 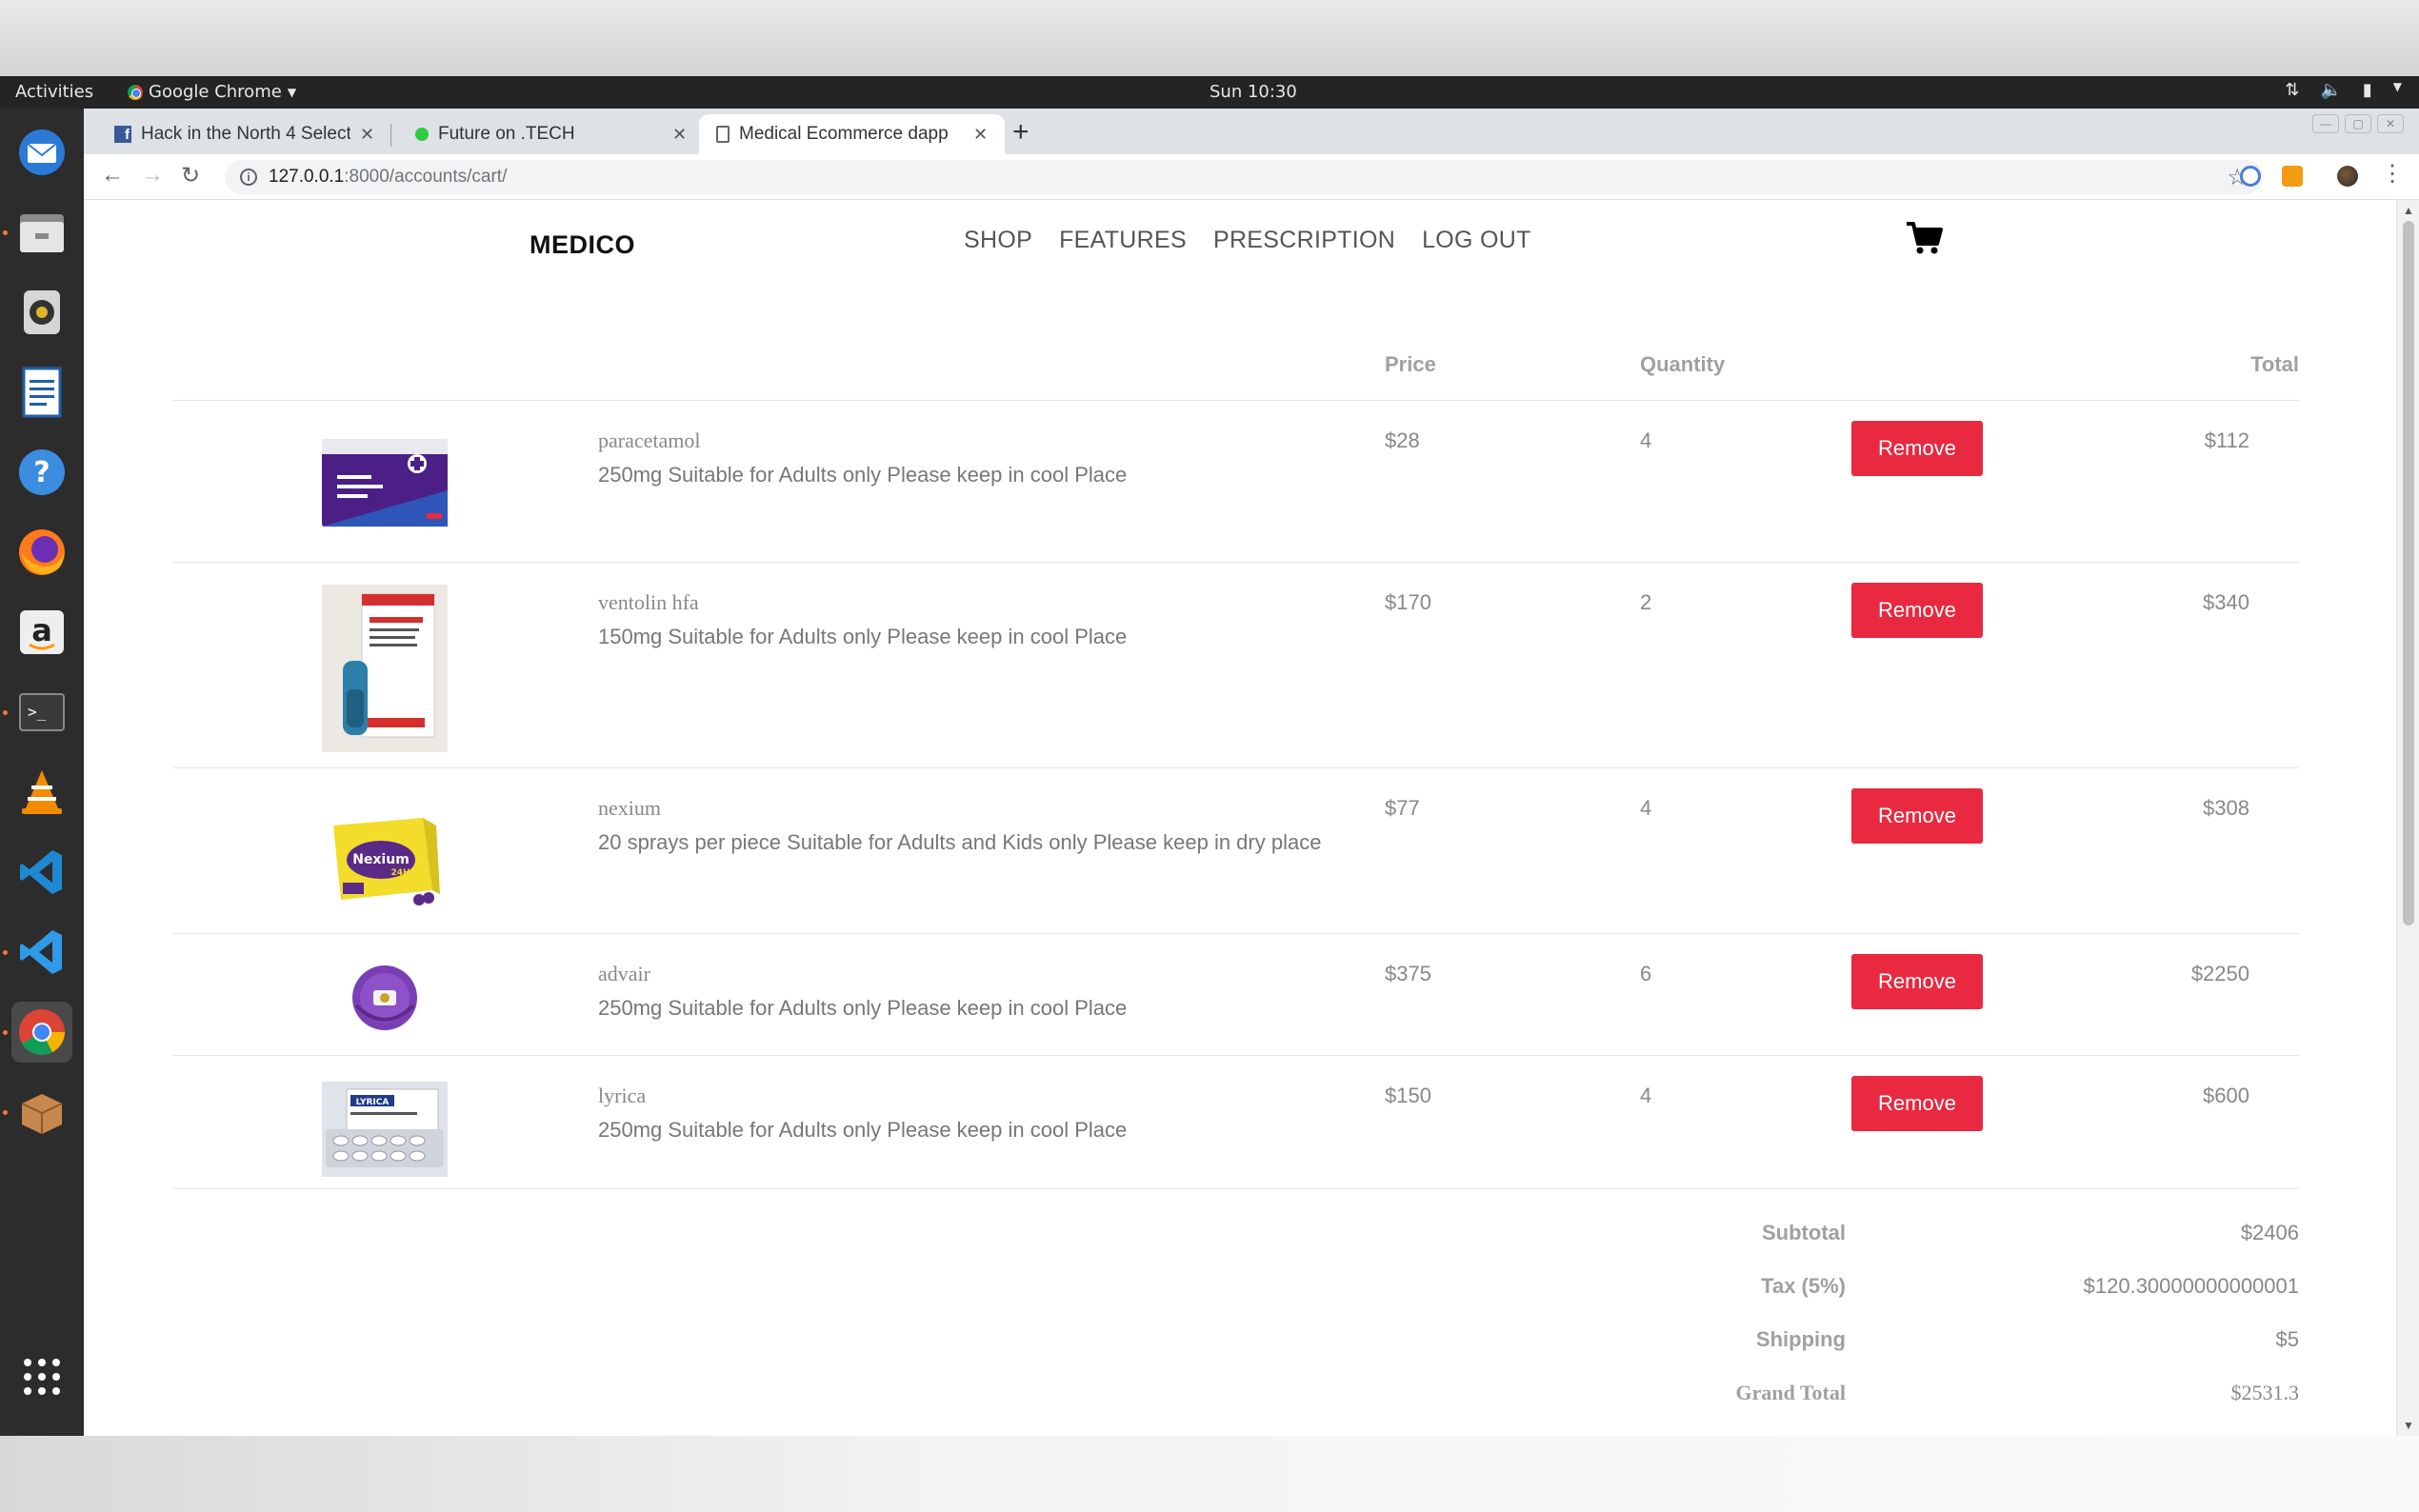 What do you see at coordinates (2226, 440) in the screenshot?
I see `product-total: $112` at bounding box center [2226, 440].